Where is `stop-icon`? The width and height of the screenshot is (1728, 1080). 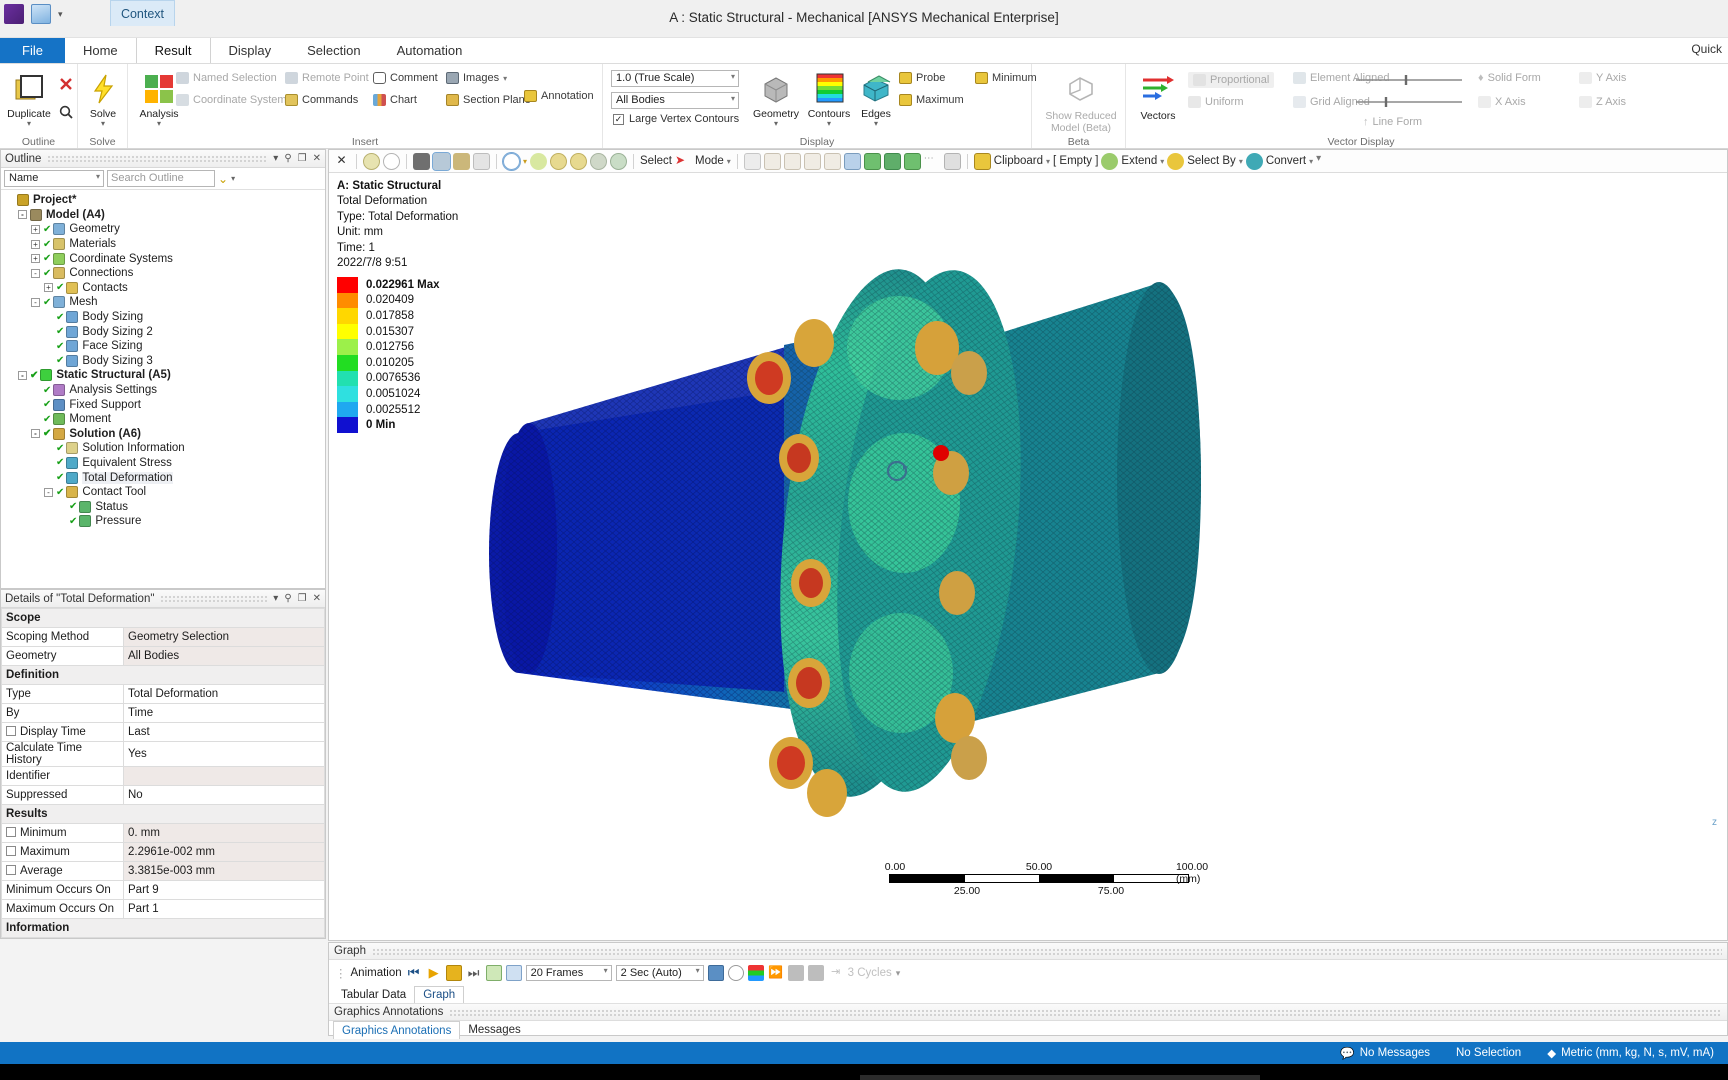
stop-icon is located at coordinates (453, 973).